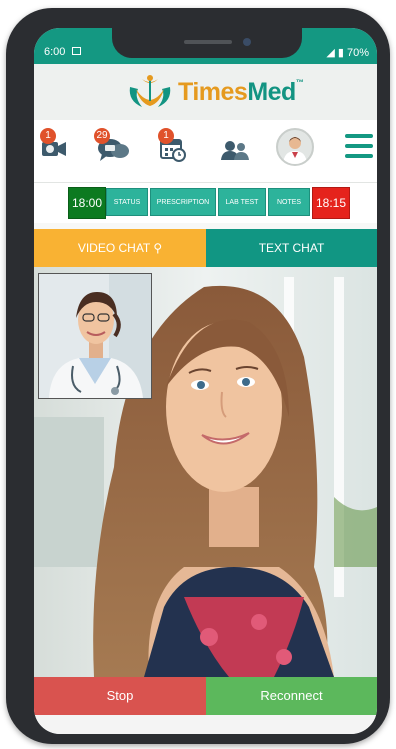  I want to click on tab-video-chat-label: VIDEO CHAT, so click(114, 248).